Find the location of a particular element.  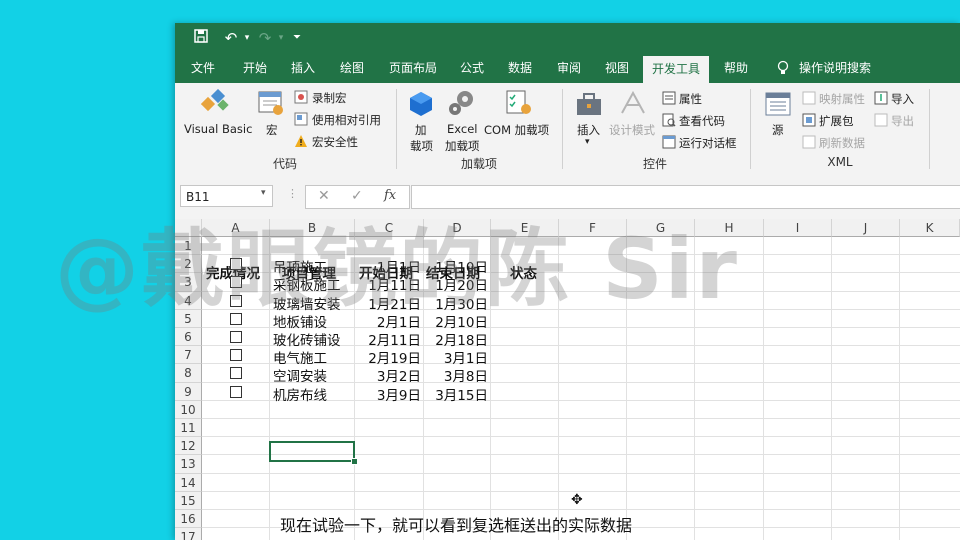

relative-reference-button: 使用相对引用 is located at coordinates (346, 120).